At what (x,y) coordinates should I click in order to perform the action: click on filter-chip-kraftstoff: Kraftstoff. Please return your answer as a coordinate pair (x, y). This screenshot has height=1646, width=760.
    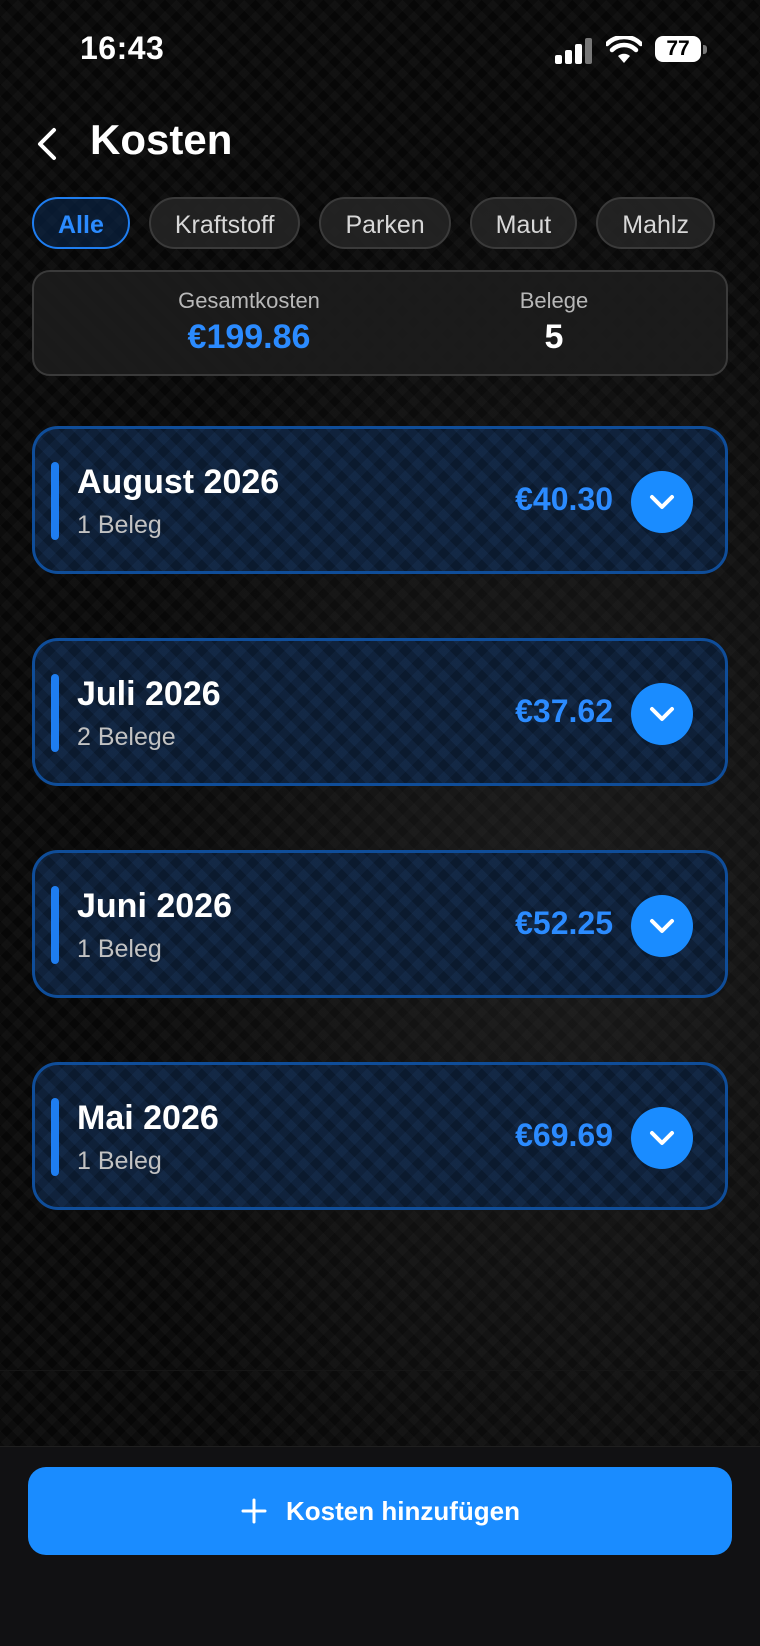
    Looking at the image, I should click on (224, 223).